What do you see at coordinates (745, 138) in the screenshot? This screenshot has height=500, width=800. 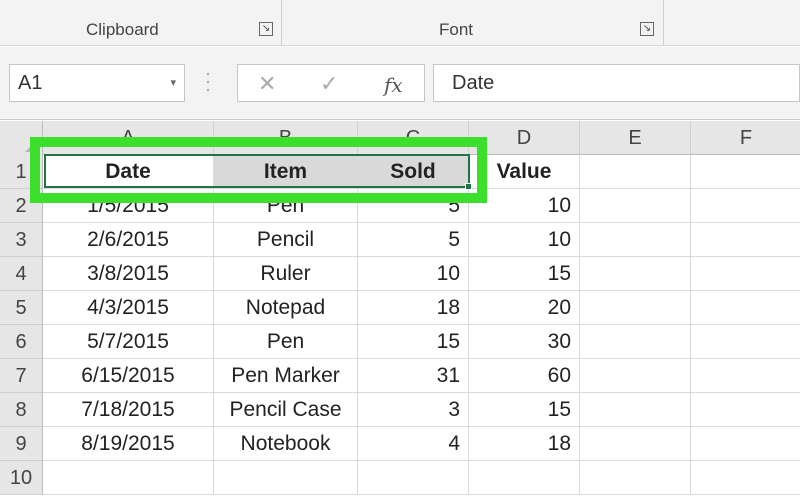 I see `column-header-f: F` at bounding box center [745, 138].